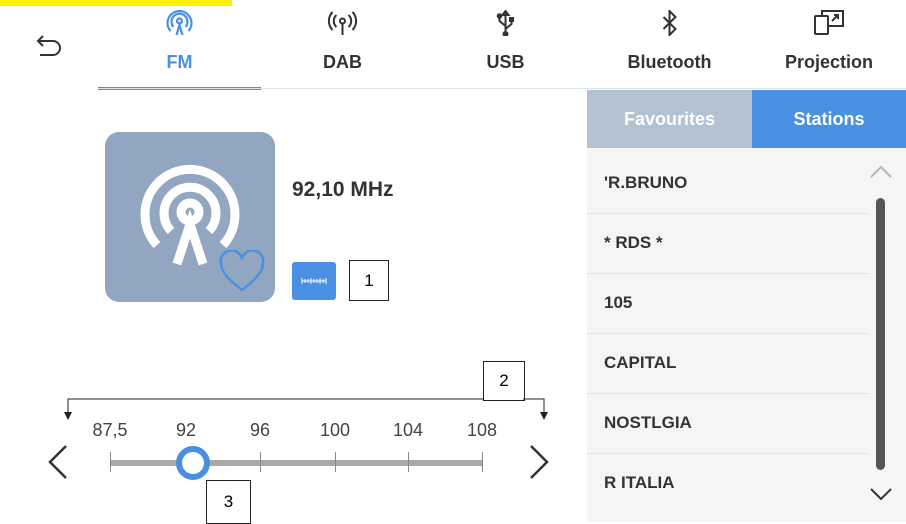 The height and width of the screenshot is (524, 906). What do you see at coordinates (58, 462) in the screenshot?
I see `tune-down-chevron-icon` at bounding box center [58, 462].